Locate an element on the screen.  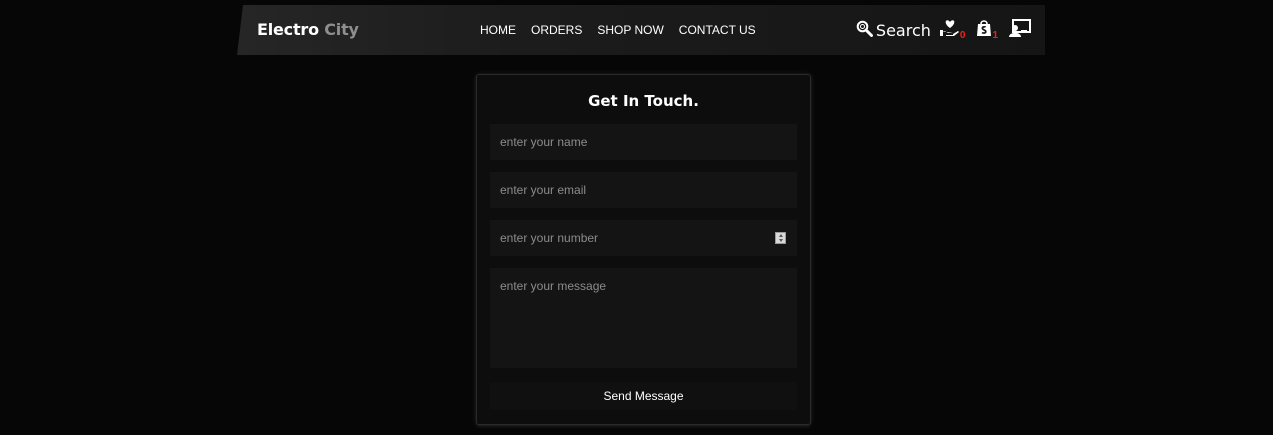
nav-orders: ORDERS is located at coordinates (556, 30).